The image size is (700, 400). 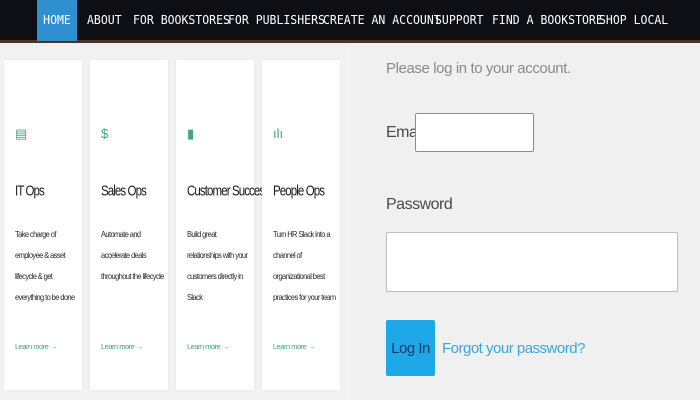 I want to click on login-heading: Please log in to your account., so click(x=478, y=68).